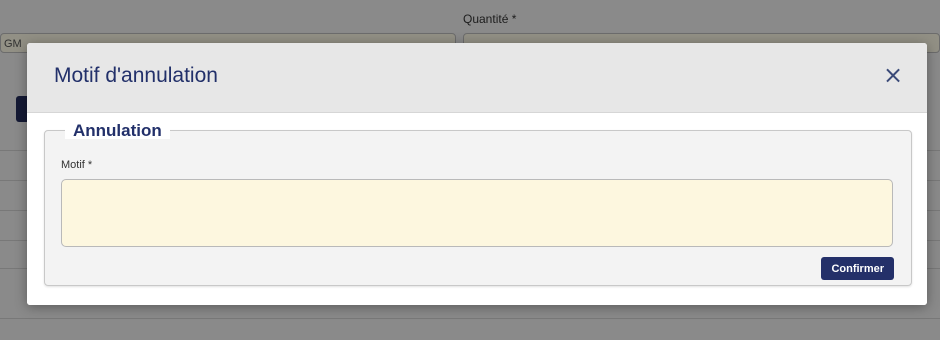 This screenshot has height=340, width=940. I want to click on close-icon: ×, so click(893, 75).